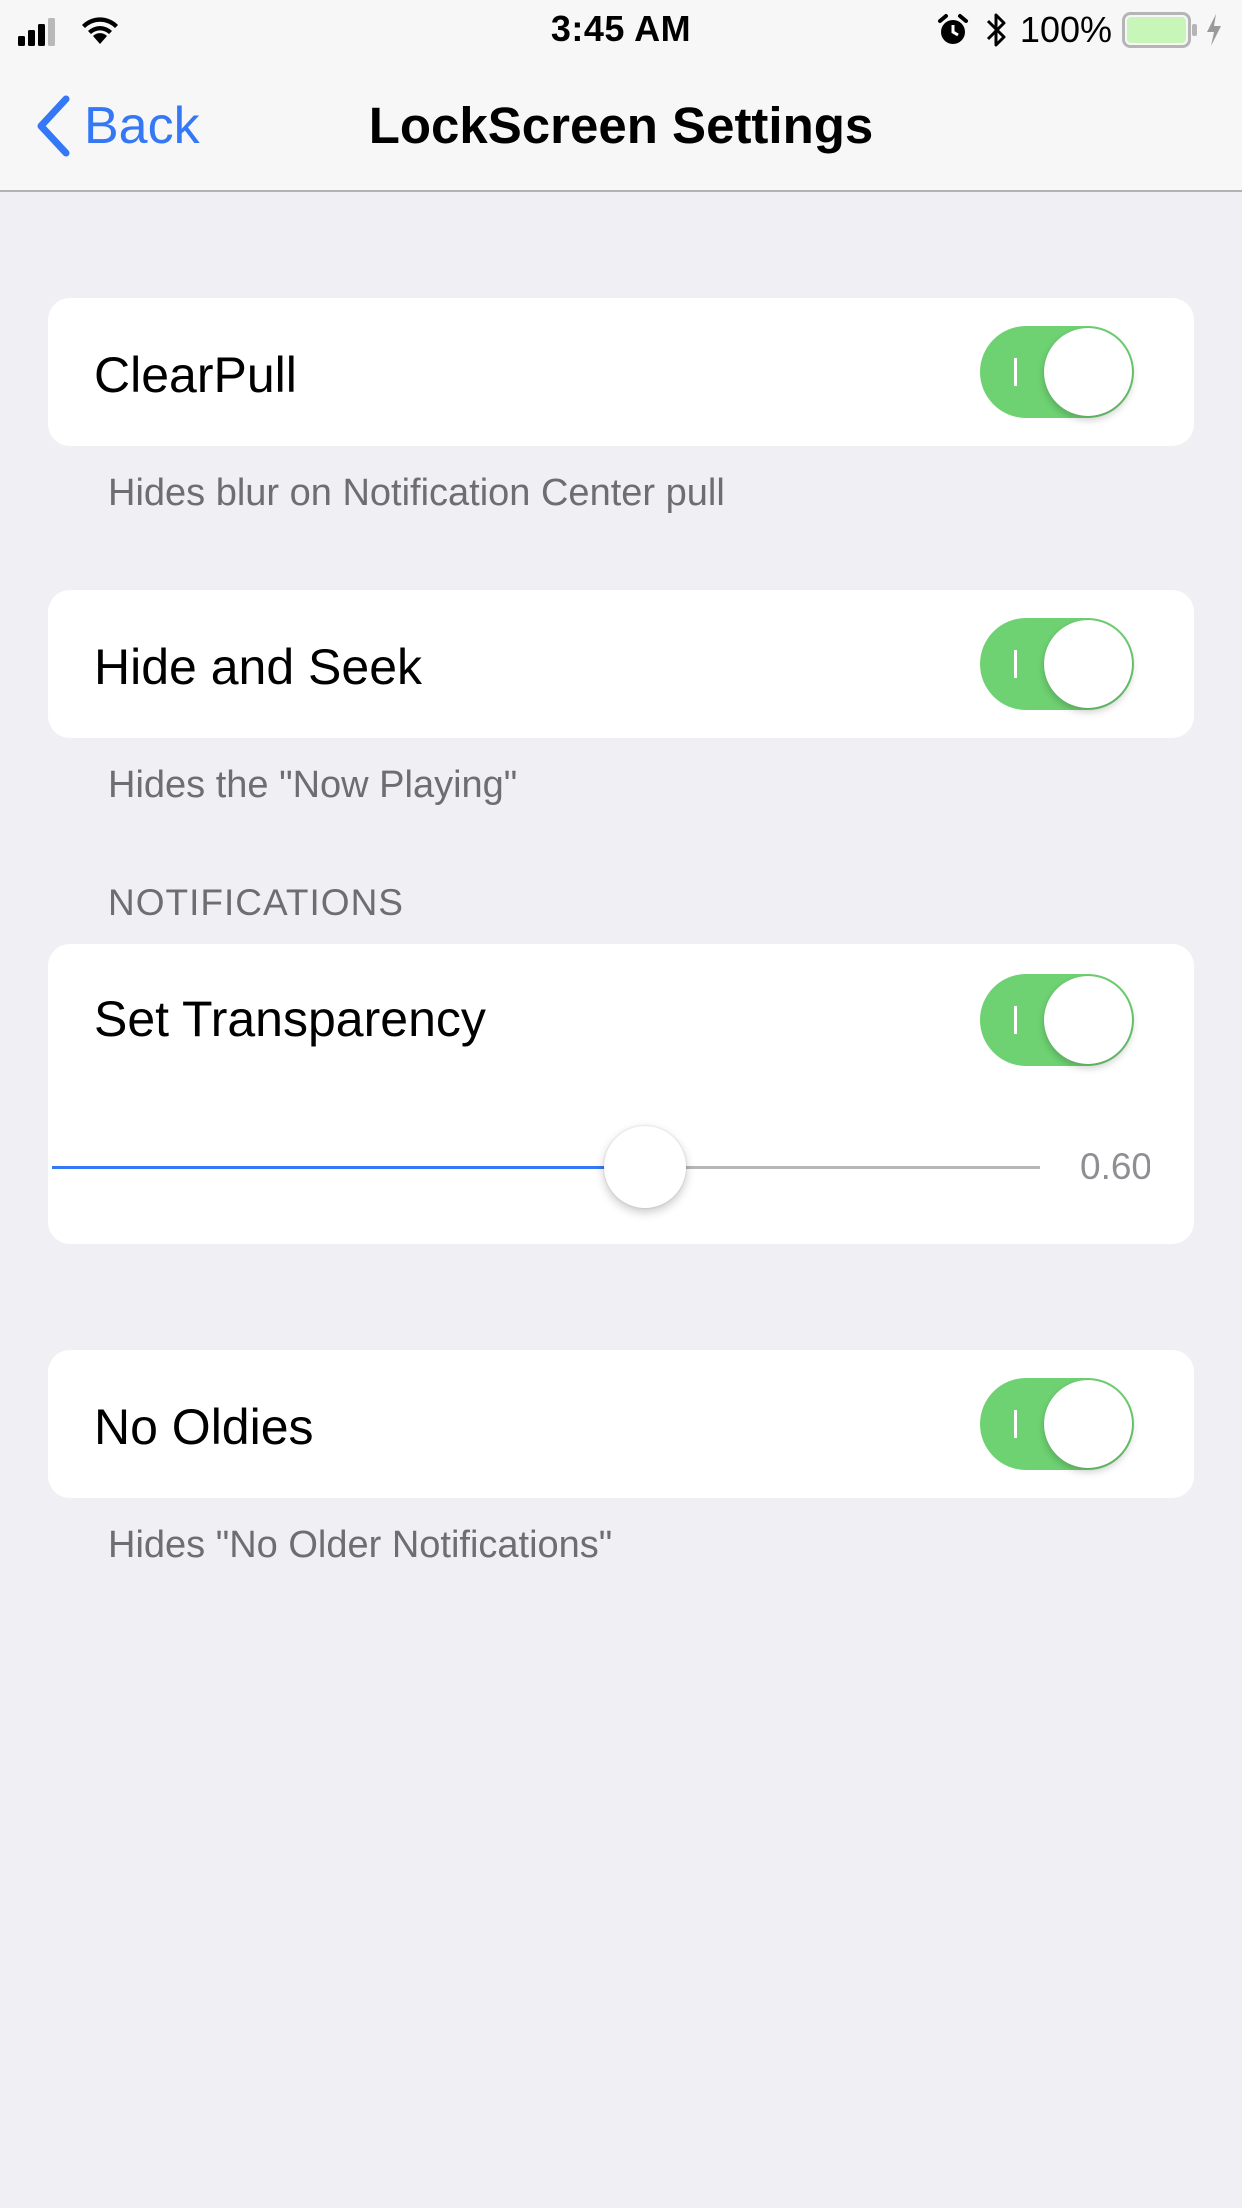 The image size is (1242, 2208). I want to click on no-oldies-toggle, so click(1057, 1424).